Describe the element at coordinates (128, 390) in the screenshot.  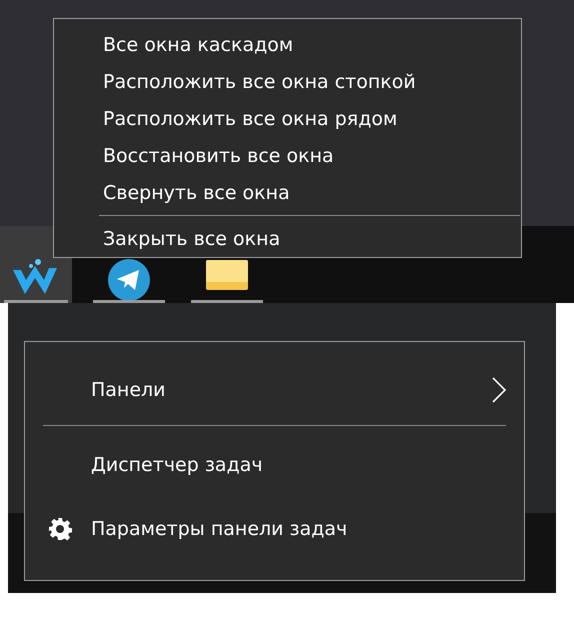
I see `menu-item: Панели` at that location.